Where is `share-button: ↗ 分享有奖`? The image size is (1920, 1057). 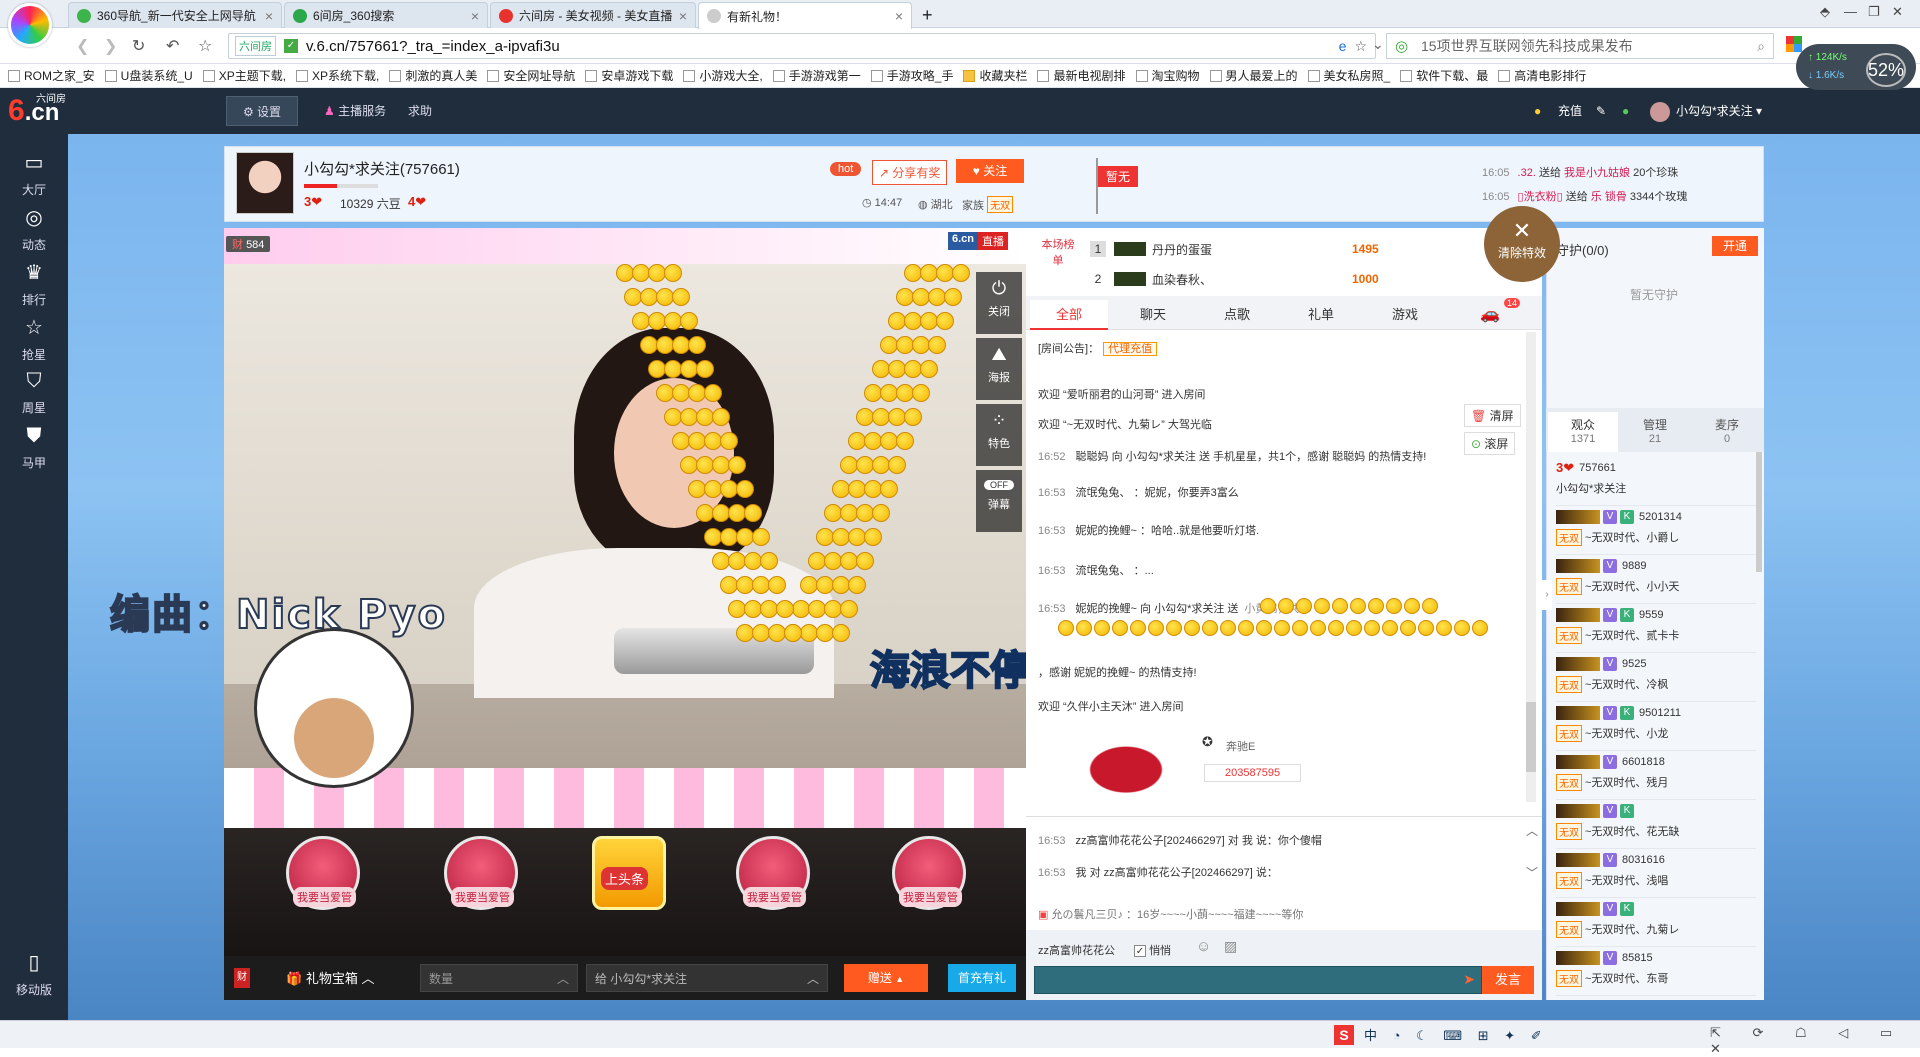 share-button: ↗ 分享有奖 is located at coordinates (910, 172).